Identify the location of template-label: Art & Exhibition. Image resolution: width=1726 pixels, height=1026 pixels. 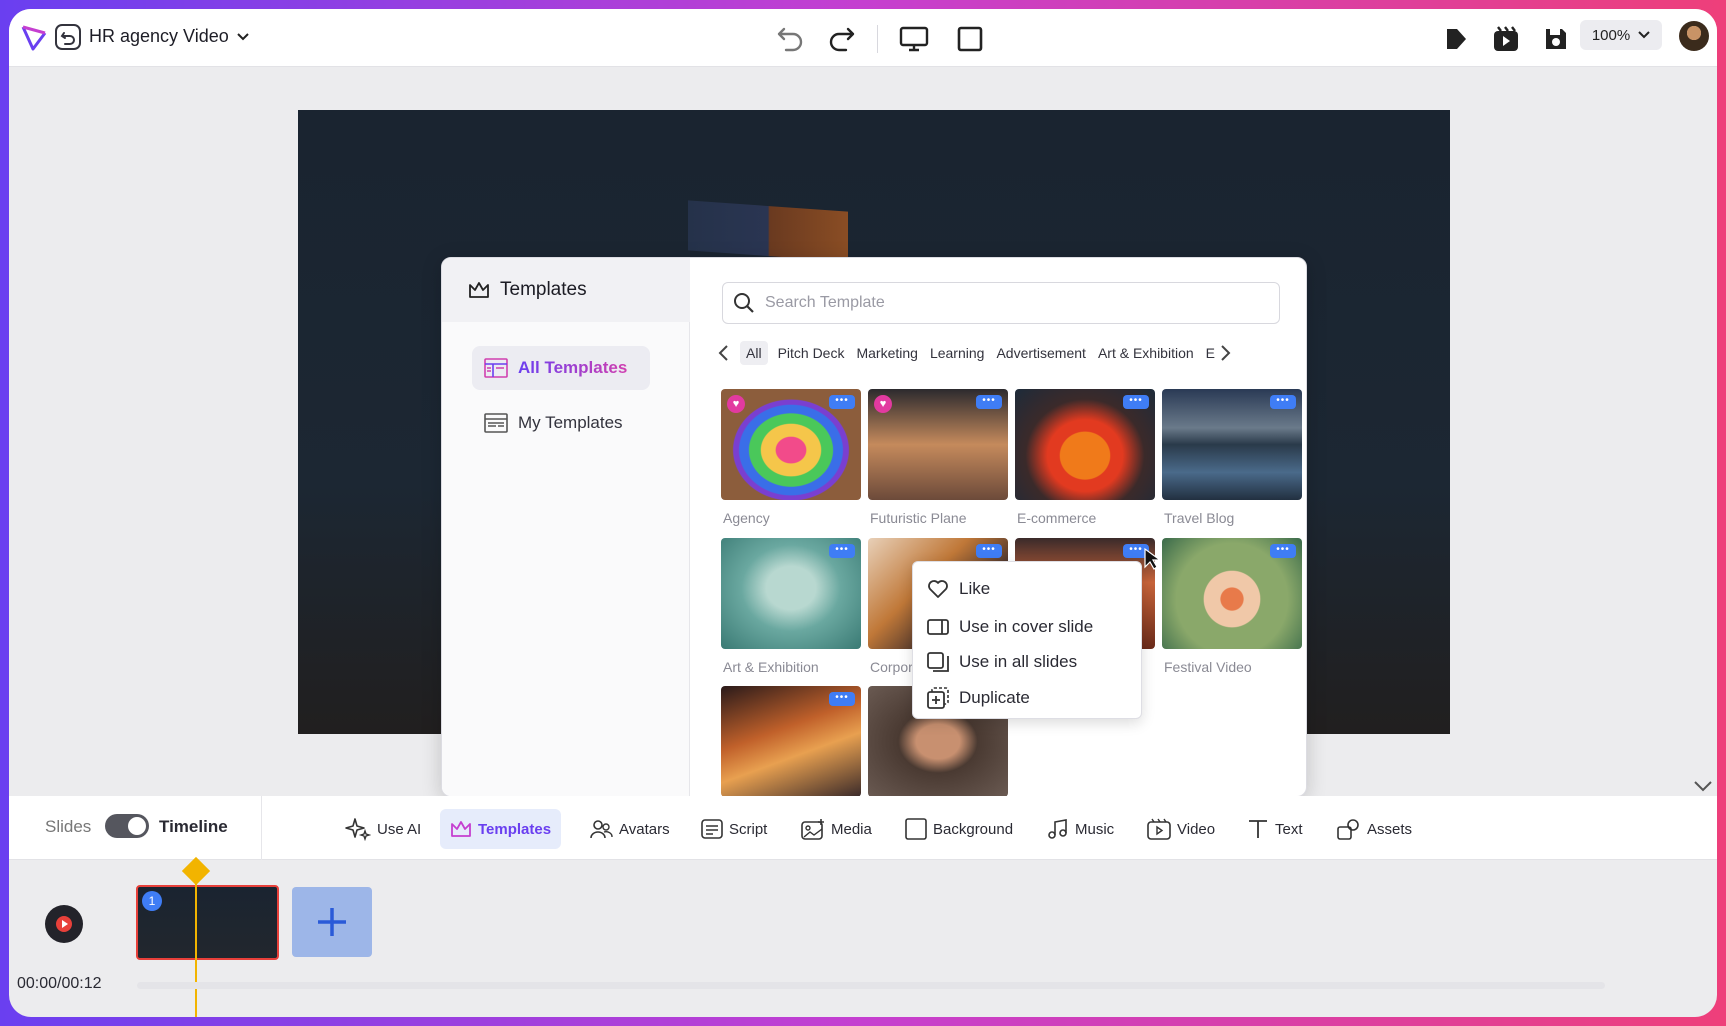
(771, 667).